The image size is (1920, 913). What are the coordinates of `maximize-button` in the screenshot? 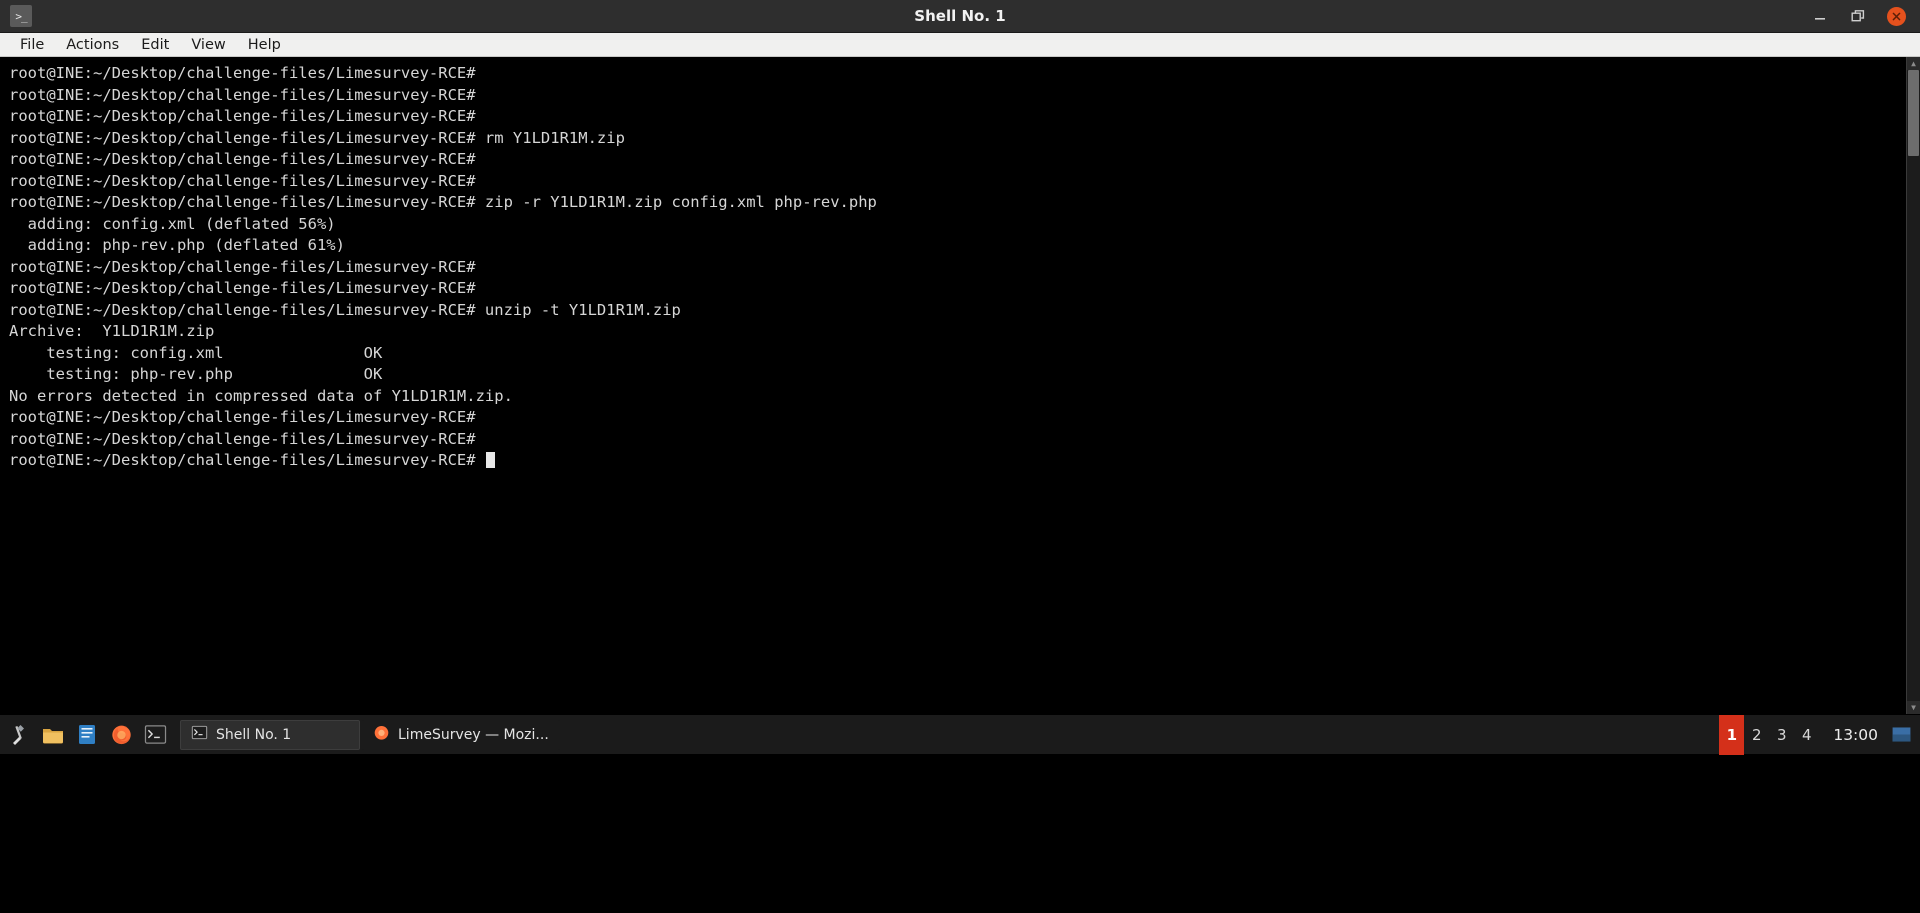 It's located at (1858, 16).